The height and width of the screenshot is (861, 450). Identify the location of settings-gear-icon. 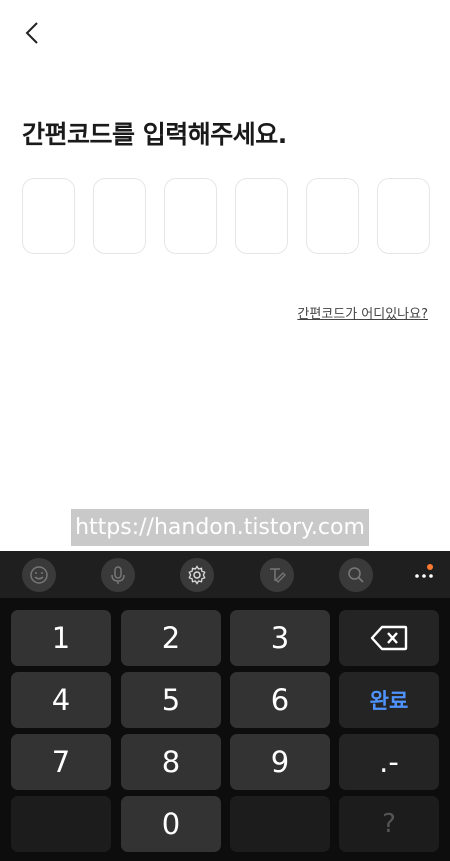
(197, 575).